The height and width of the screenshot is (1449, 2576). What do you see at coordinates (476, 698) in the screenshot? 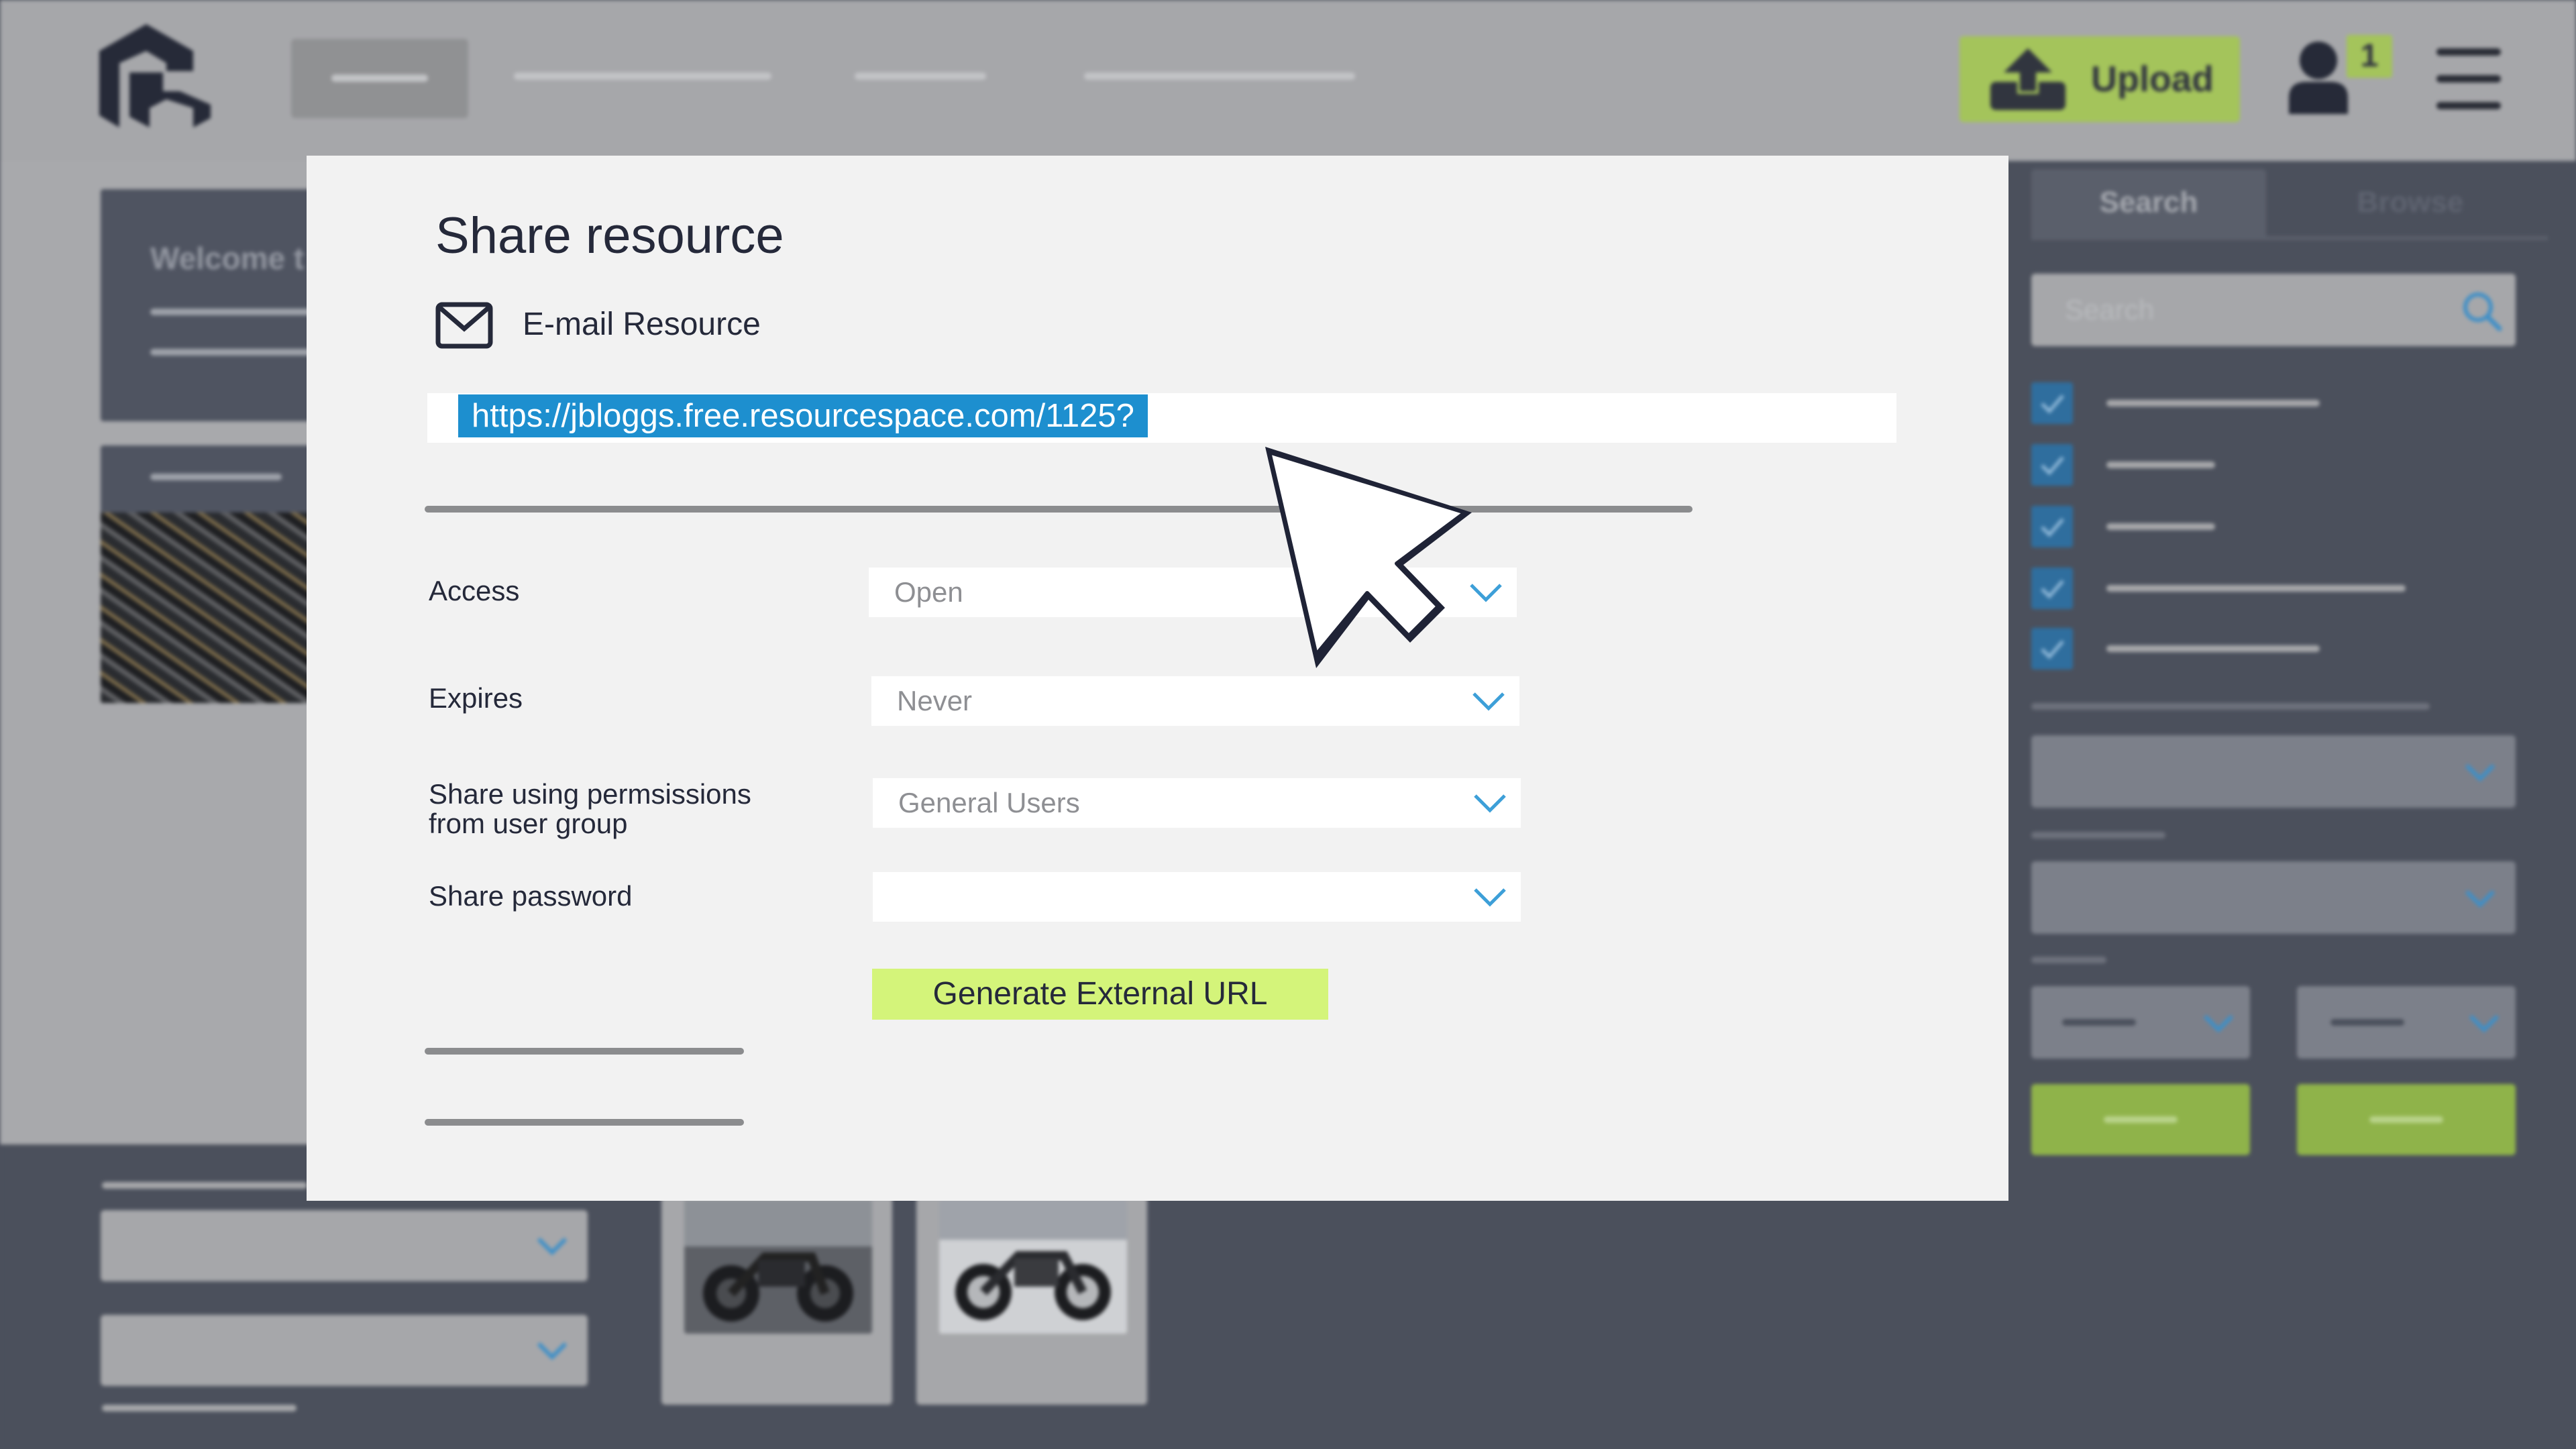
I see `expires-label: Expires` at bounding box center [476, 698].